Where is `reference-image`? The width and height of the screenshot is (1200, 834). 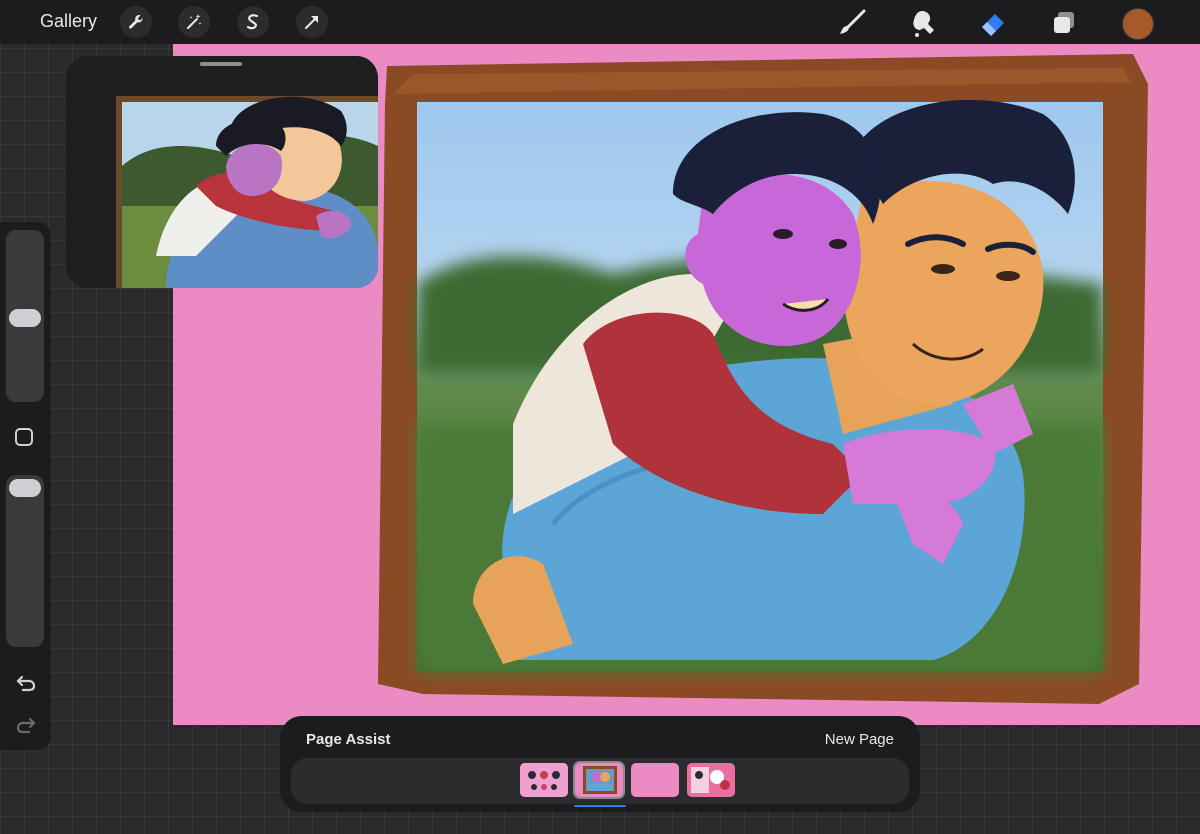
reference-image is located at coordinates (222, 172).